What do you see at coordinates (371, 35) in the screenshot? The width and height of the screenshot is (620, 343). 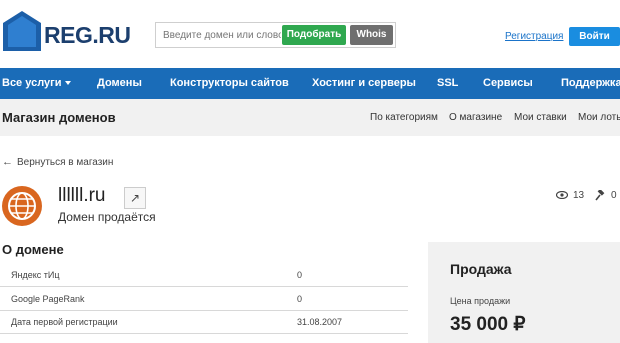 I see `whois-button: Whois` at bounding box center [371, 35].